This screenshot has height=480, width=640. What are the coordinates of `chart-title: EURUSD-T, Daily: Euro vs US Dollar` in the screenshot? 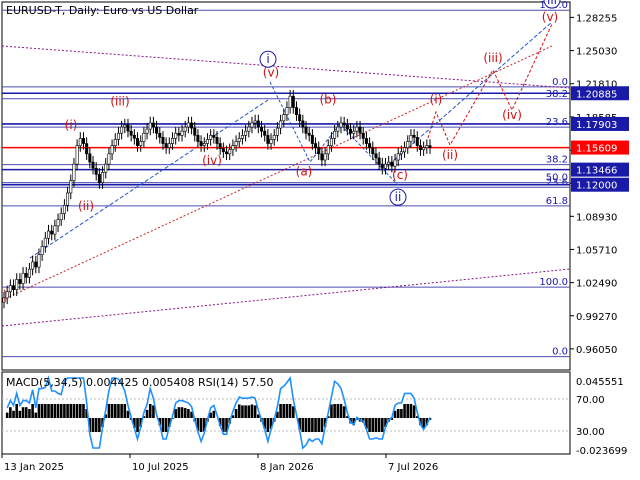 It's located at (102, 10).